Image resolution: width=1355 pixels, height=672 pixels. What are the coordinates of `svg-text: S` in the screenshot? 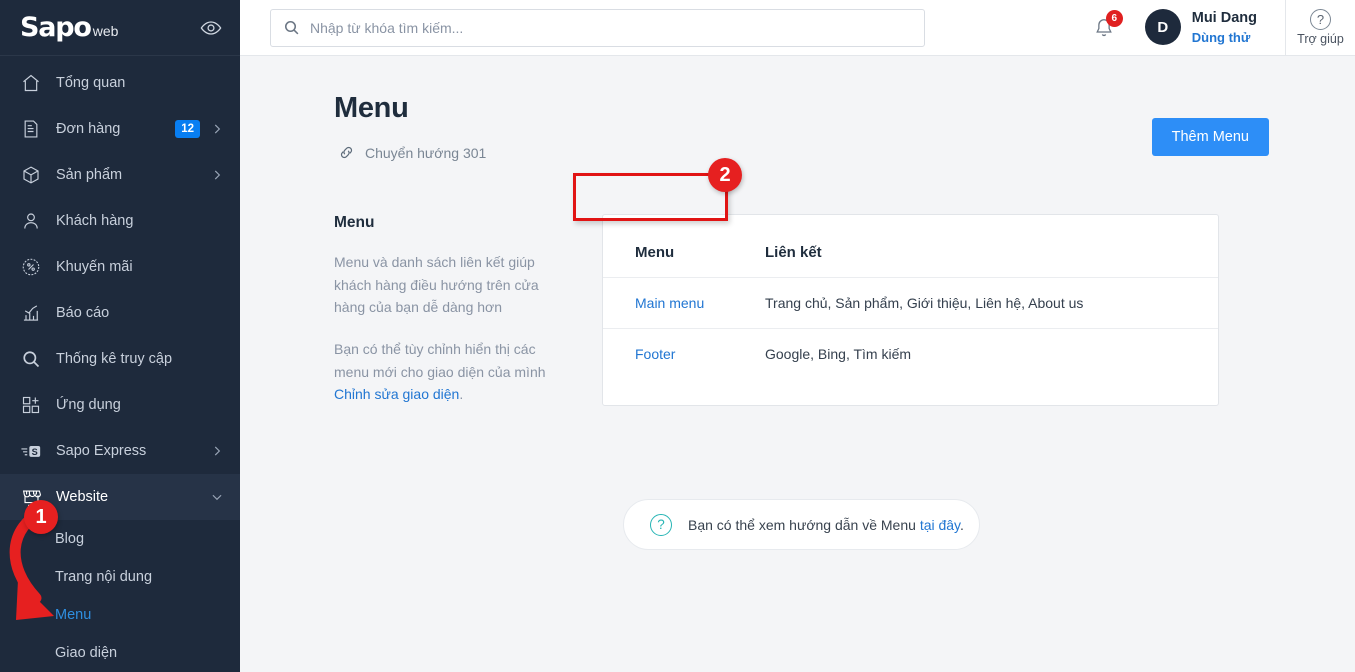 It's located at (35, 452).